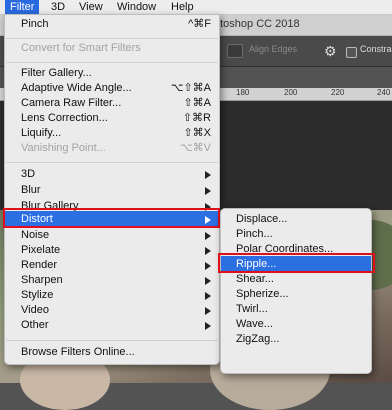 The width and height of the screenshot is (392, 410). I want to click on menu-item-blur: Blur, so click(112, 190).